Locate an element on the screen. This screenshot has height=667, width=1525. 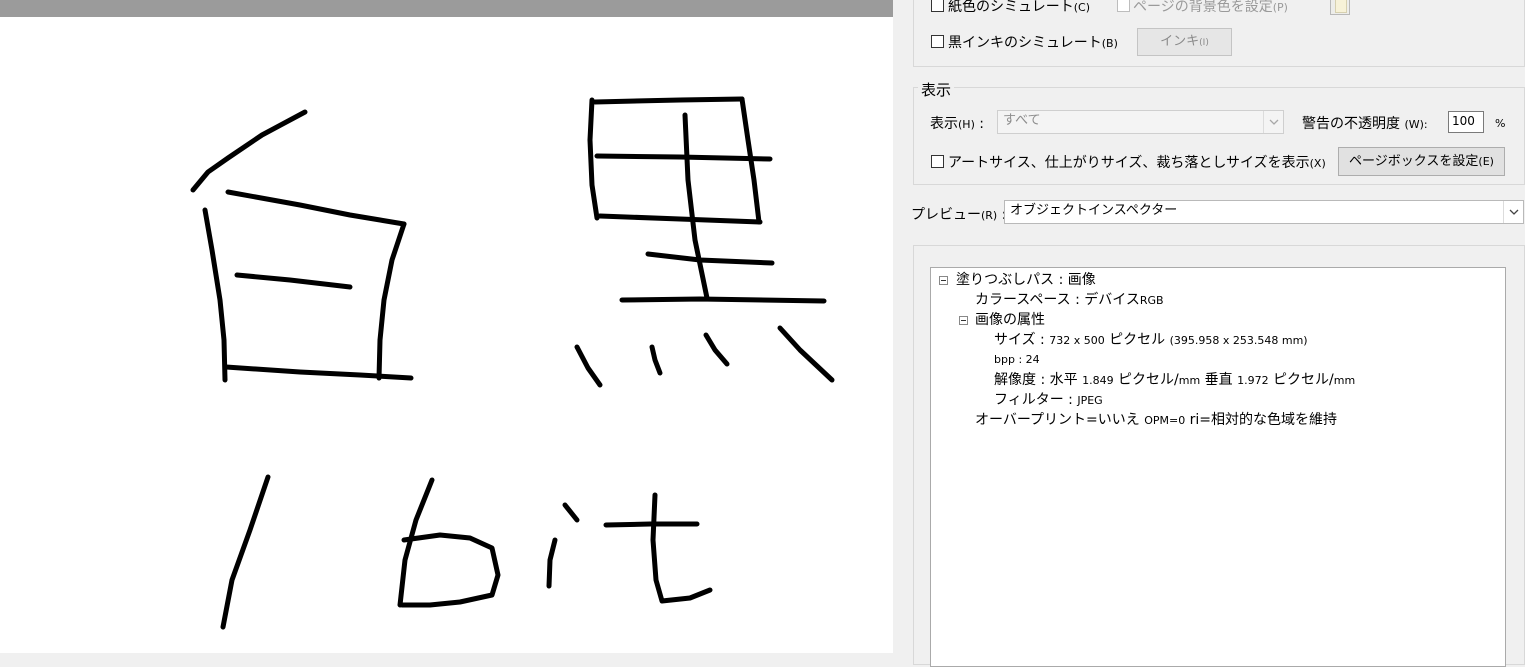
show-select: すべて is located at coordinates (1140, 122).